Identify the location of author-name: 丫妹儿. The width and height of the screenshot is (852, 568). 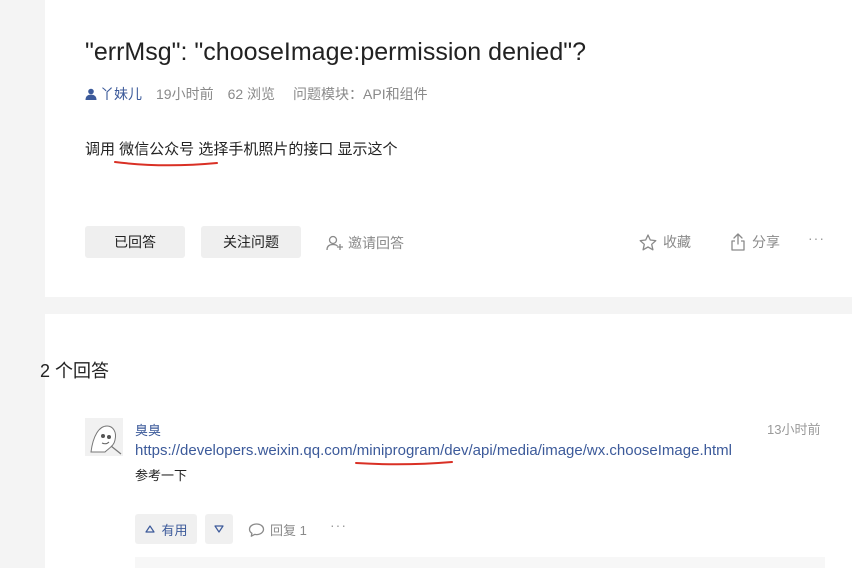
(121, 94).